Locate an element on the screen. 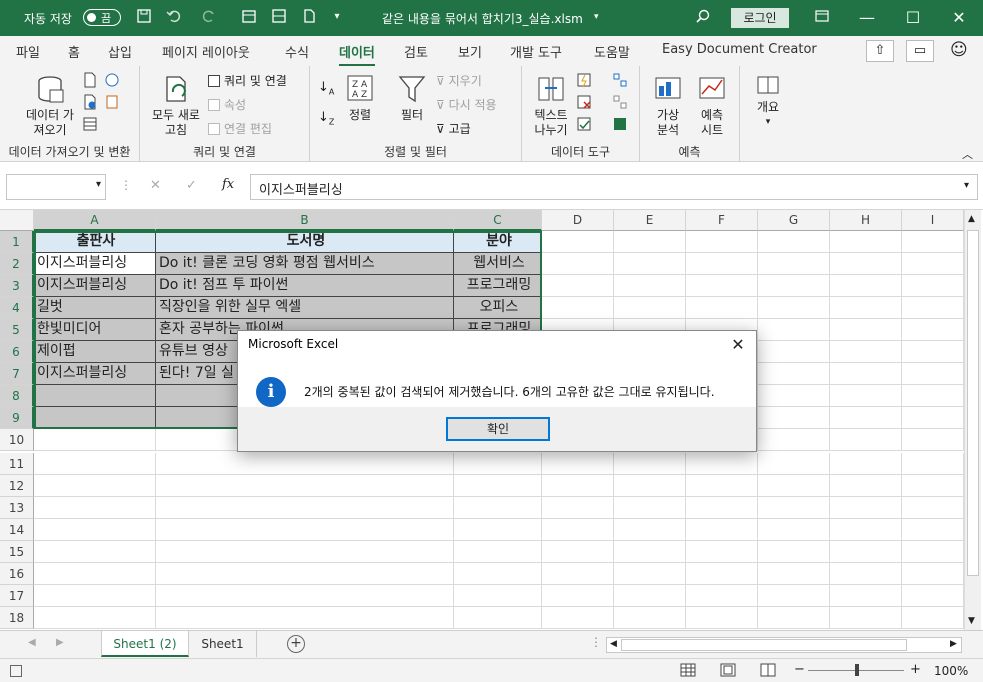 This screenshot has width=983, height=682. scroll-right-icon: ▶ is located at coordinates (953, 644).